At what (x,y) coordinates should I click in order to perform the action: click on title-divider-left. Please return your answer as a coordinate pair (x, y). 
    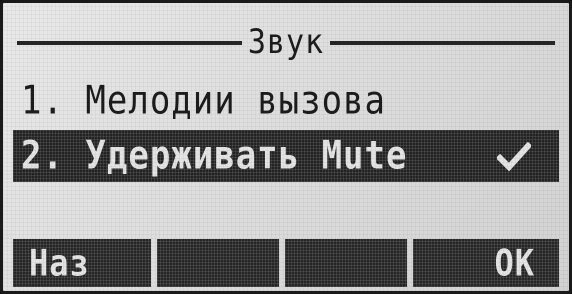
    Looking at the image, I should click on (129, 43).